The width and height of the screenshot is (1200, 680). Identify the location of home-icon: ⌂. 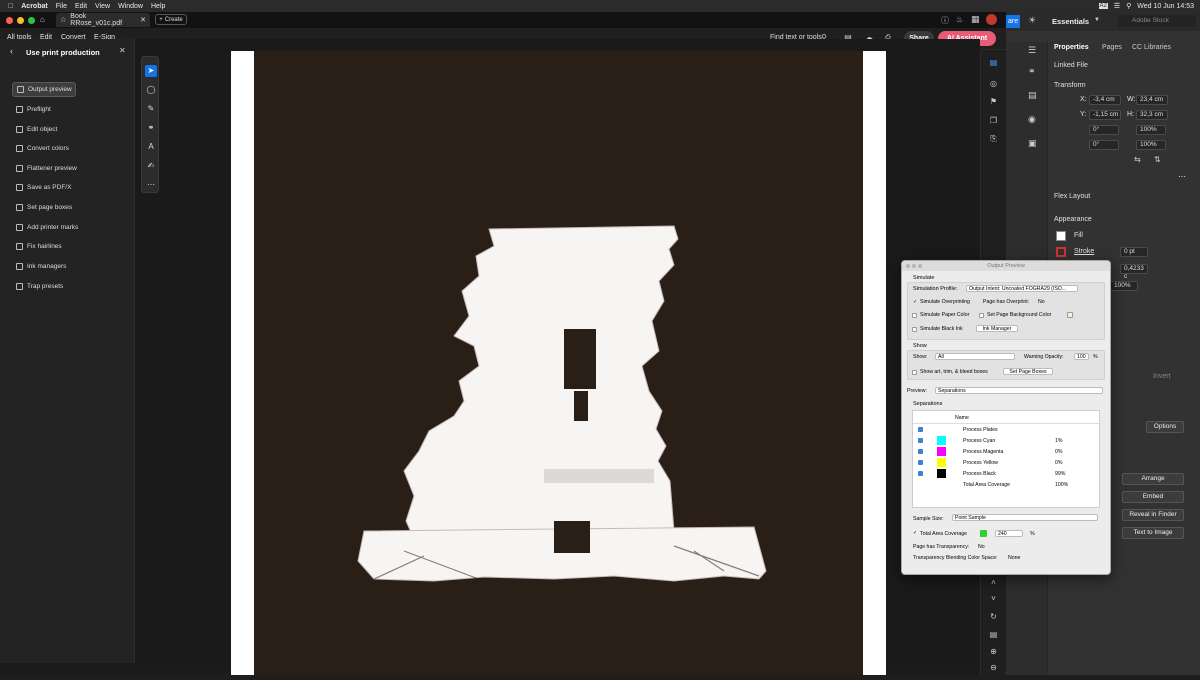
(42, 19).